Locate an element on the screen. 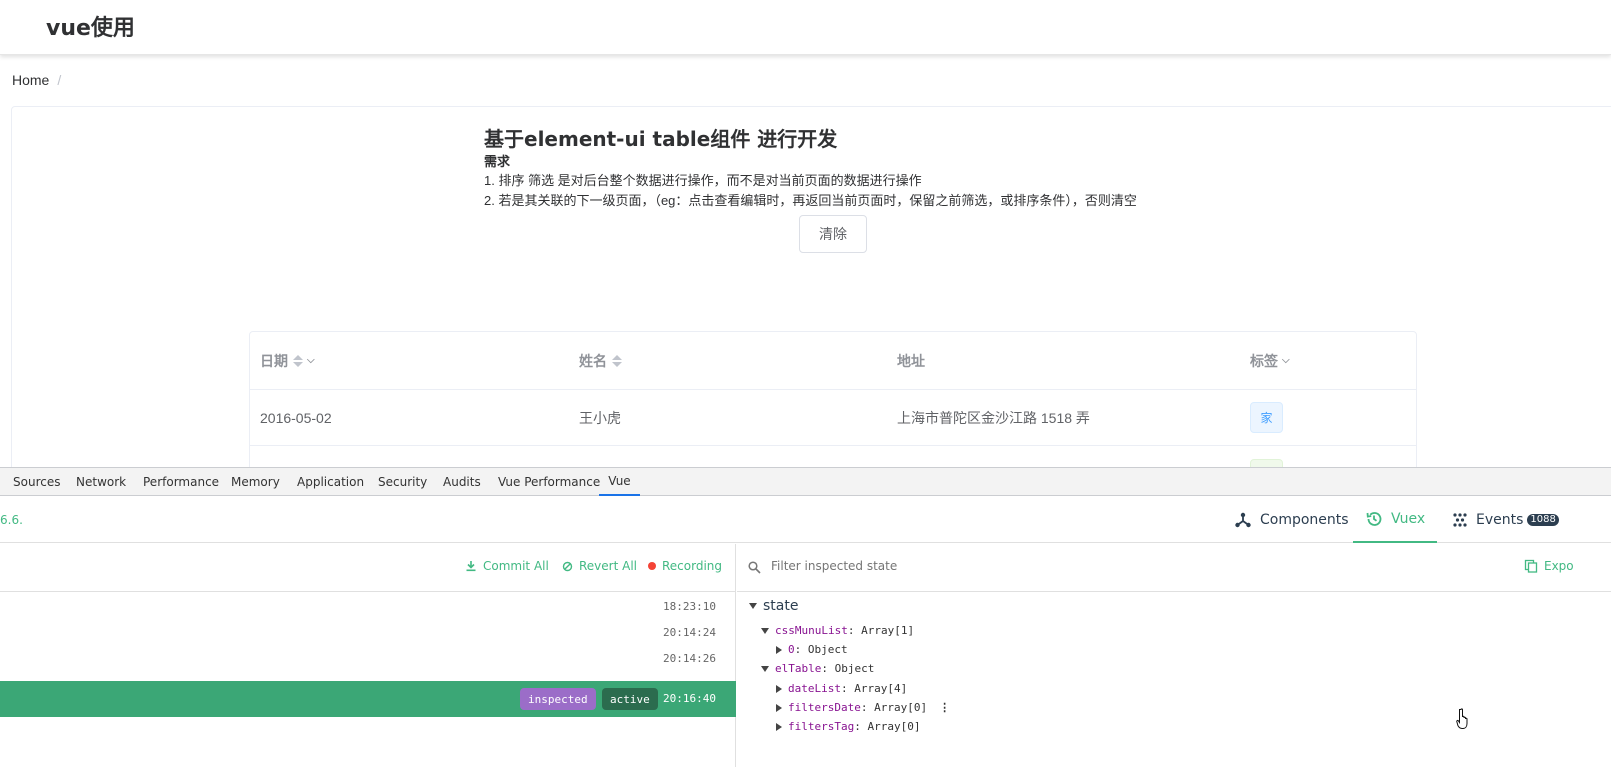  tab-events-label: Events is located at coordinates (1500, 519).